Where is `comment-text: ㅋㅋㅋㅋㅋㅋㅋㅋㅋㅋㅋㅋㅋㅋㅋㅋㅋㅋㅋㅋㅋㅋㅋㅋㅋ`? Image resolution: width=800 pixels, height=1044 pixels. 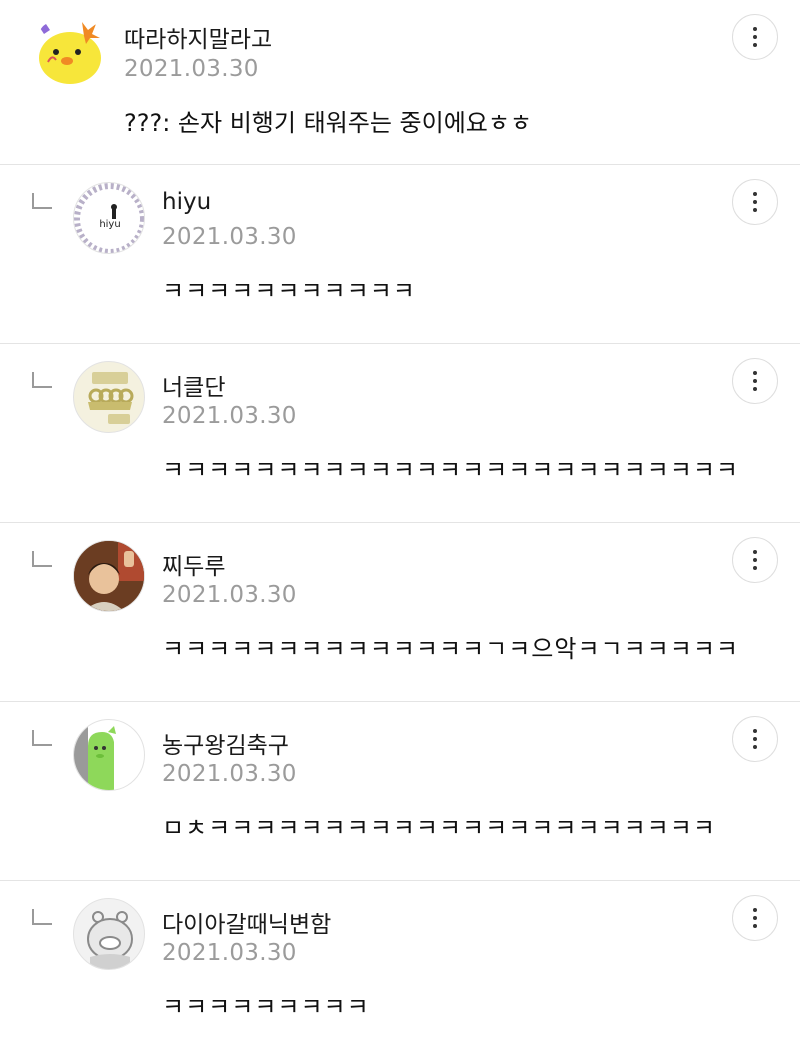
comment-text: ㅋㅋㅋㅋㅋㅋㅋㅋㅋㅋㅋㅋㅋㅋㅋㅋㅋㅋㅋㅋㅋㅋㅋㅋㅋ is located at coordinates (450, 470).